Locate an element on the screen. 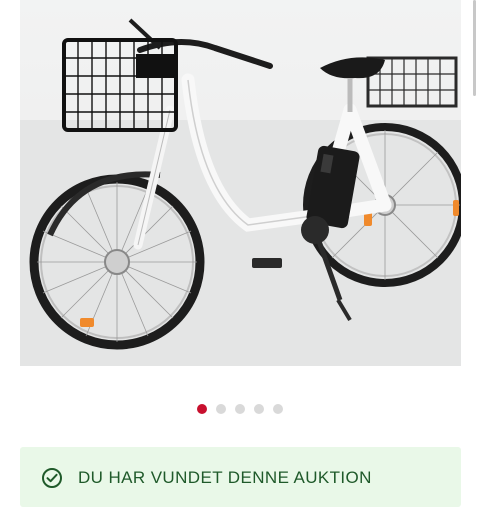  page-scrollbar is located at coordinates (474, 48).